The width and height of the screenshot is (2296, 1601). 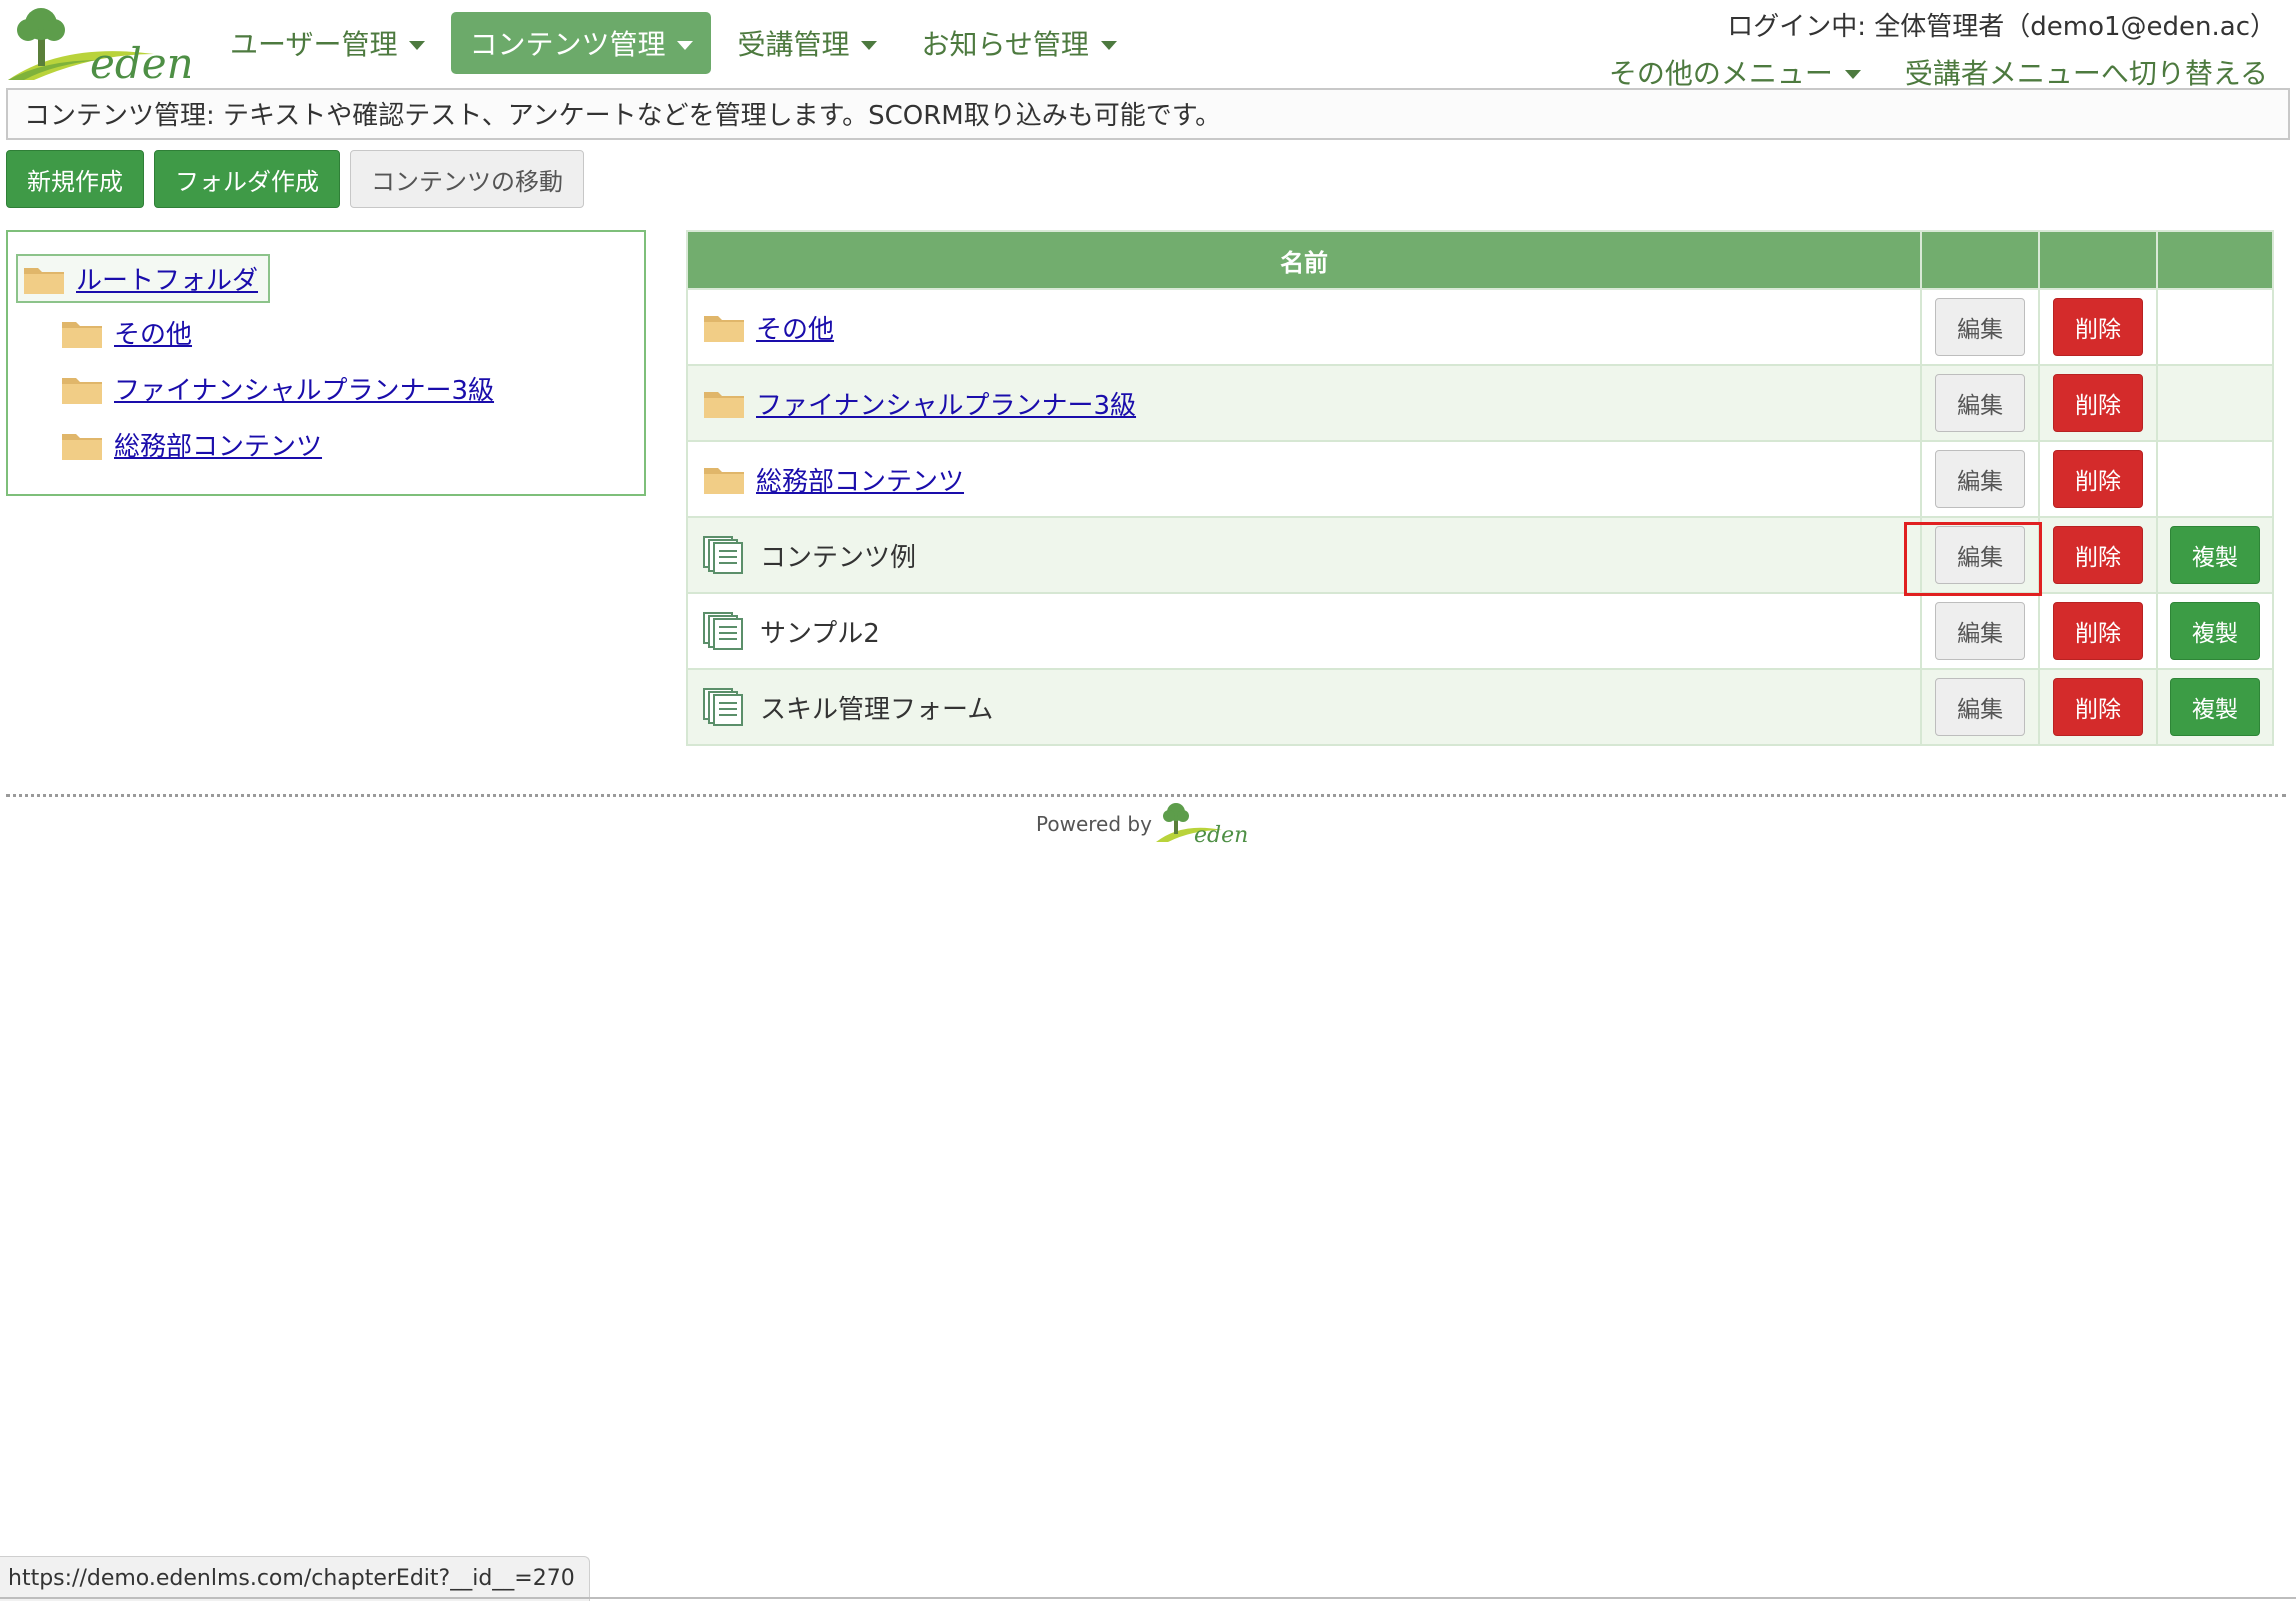 I want to click on nav-label: お知らせ管理, so click(x=1005, y=44).